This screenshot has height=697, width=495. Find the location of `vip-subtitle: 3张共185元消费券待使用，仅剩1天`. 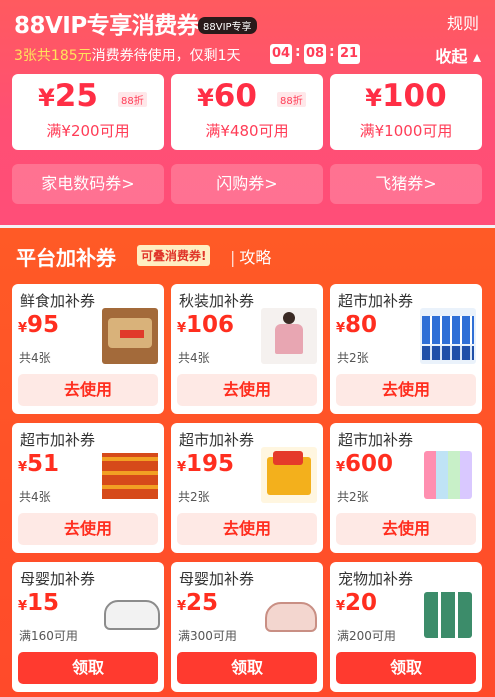

vip-subtitle: 3张共185元消费券待使用，仅剩1天 is located at coordinates (127, 55).